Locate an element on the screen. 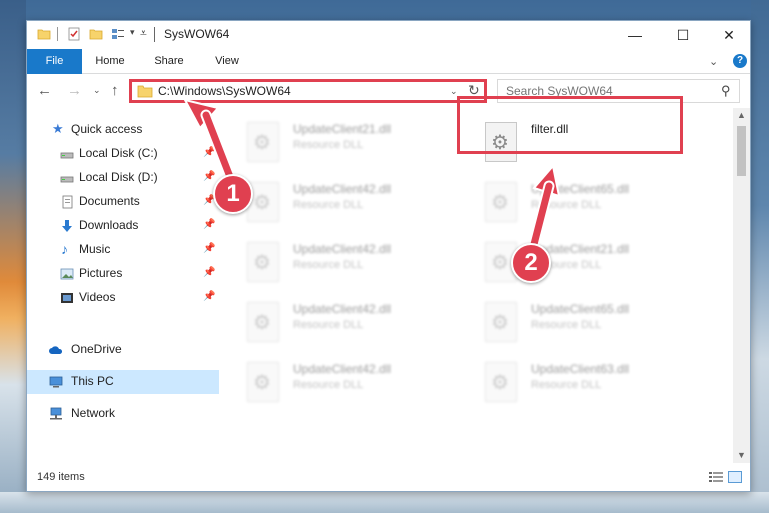 The image size is (769, 513). help-icon: ? is located at coordinates (740, 61).